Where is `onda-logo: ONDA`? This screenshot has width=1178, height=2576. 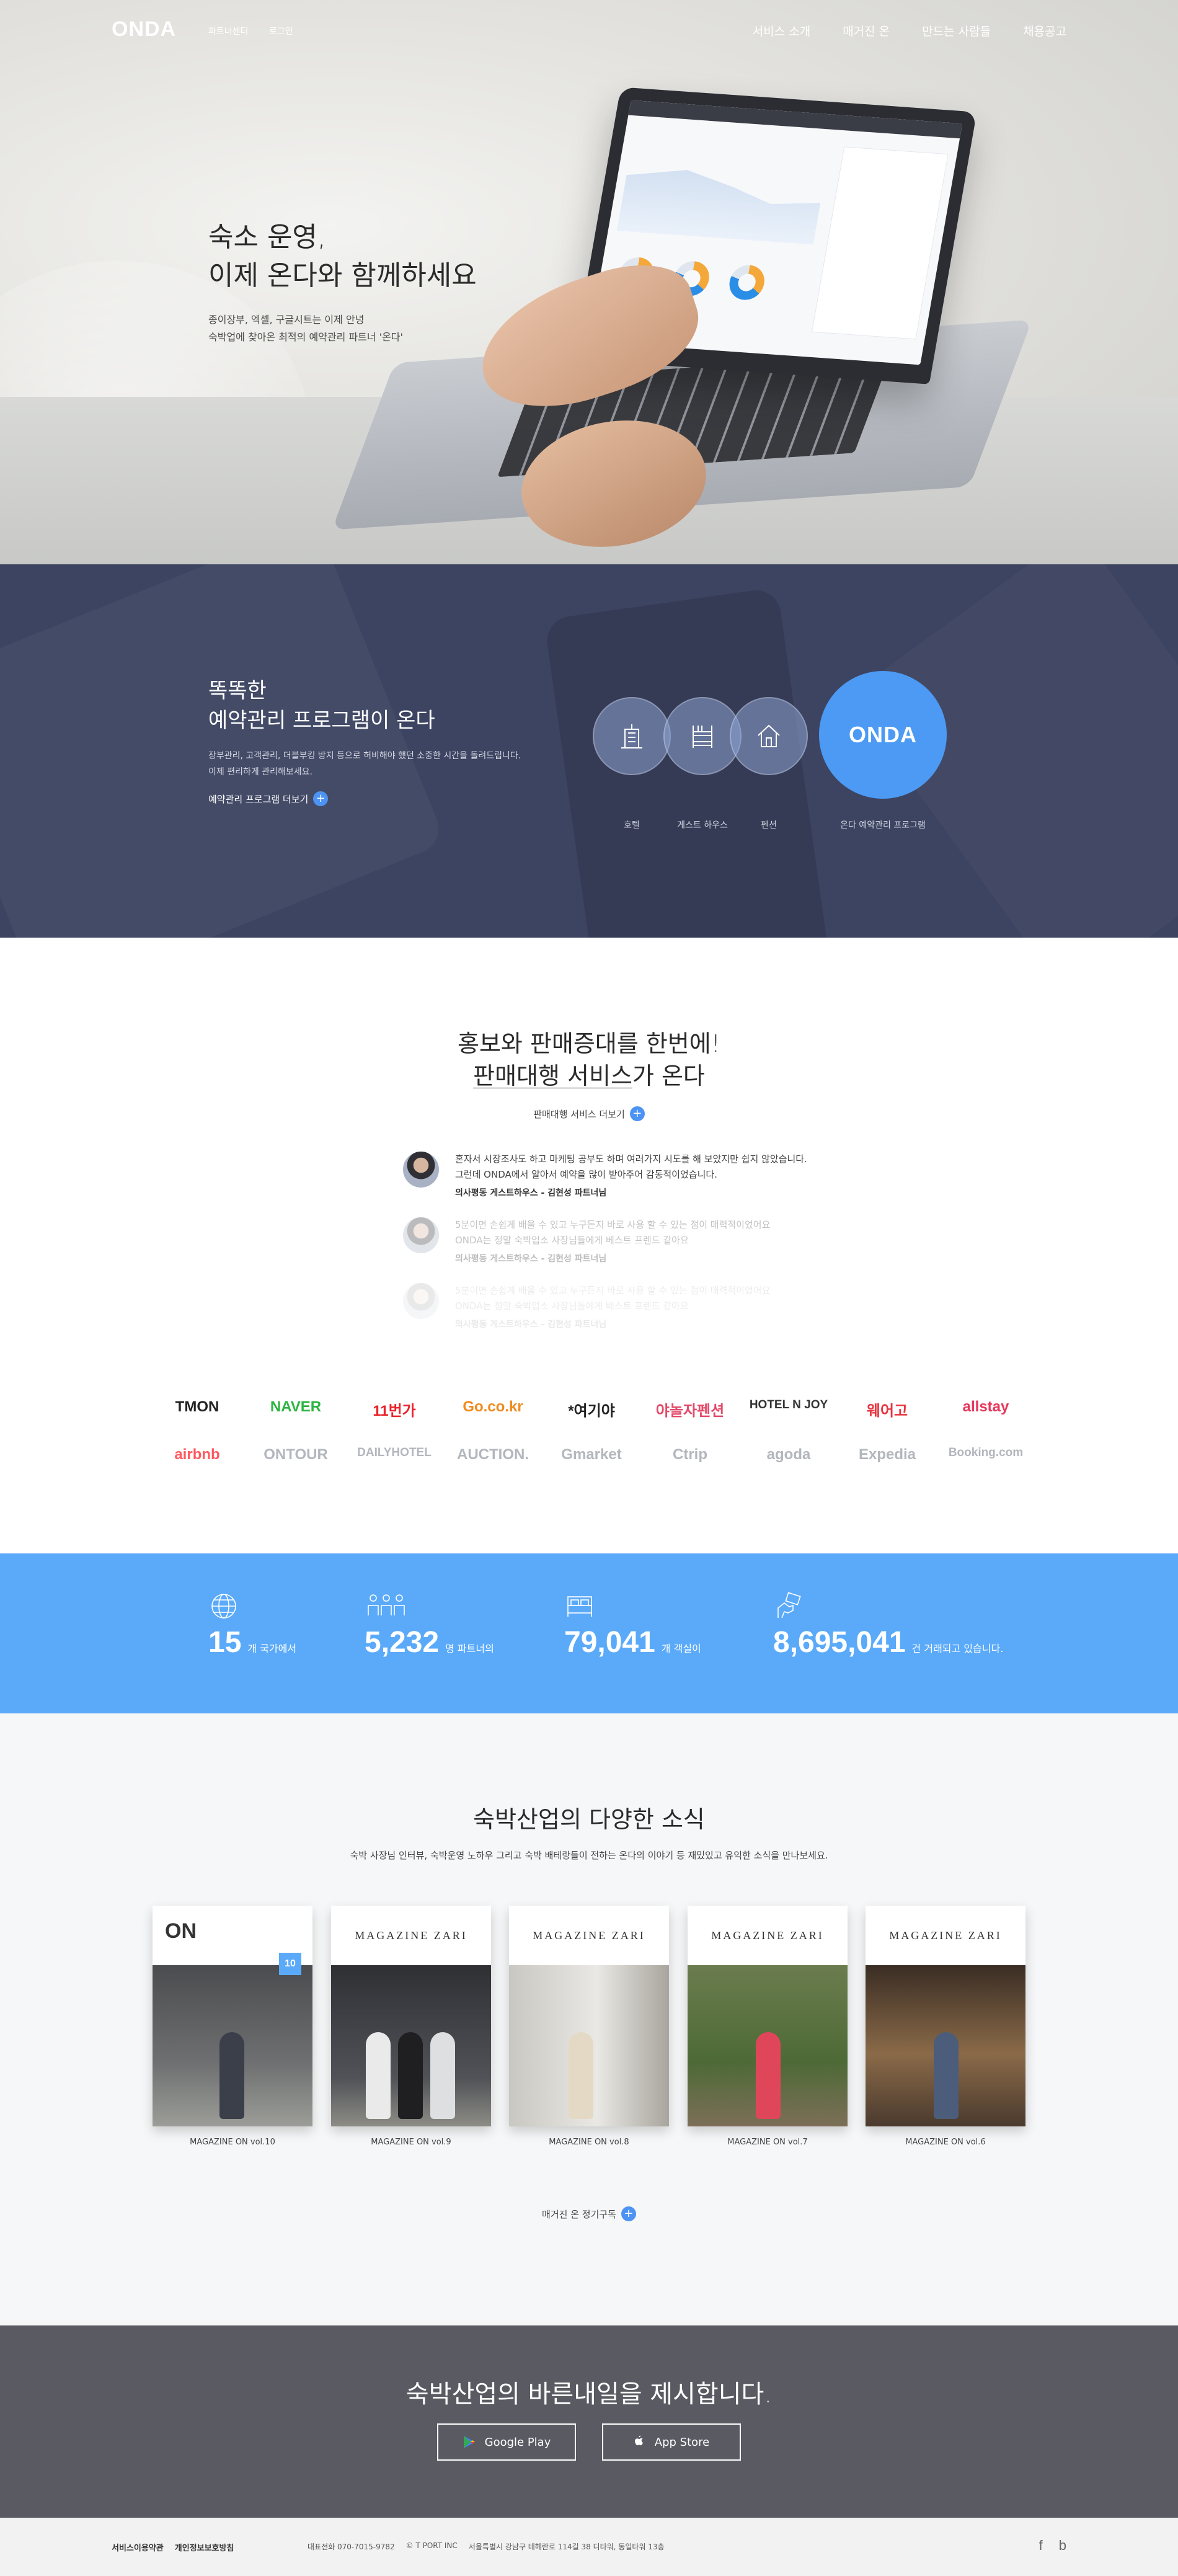
onda-logo: ONDA is located at coordinates (144, 29).